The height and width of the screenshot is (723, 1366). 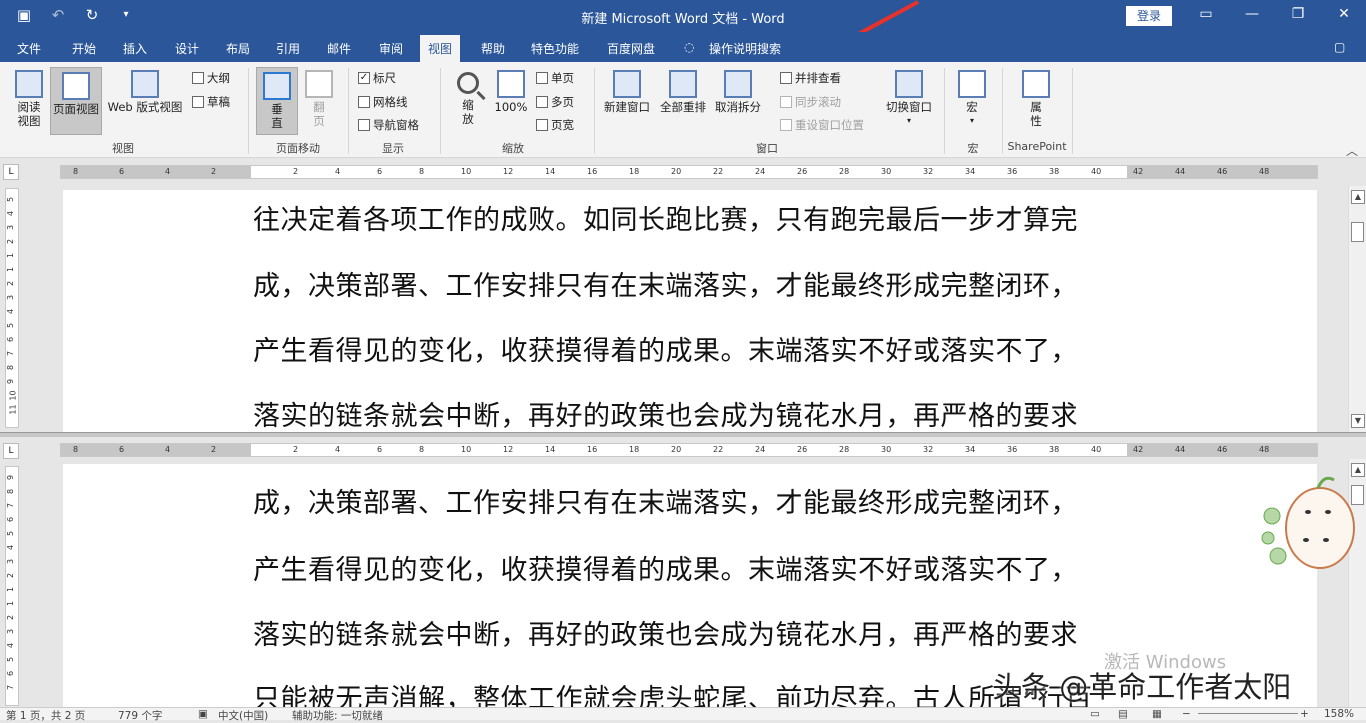 What do you see at coordinates (11, 311) in the screenshot?
I see `ruler-tick-label: 4` at bounding box center [11, 311].